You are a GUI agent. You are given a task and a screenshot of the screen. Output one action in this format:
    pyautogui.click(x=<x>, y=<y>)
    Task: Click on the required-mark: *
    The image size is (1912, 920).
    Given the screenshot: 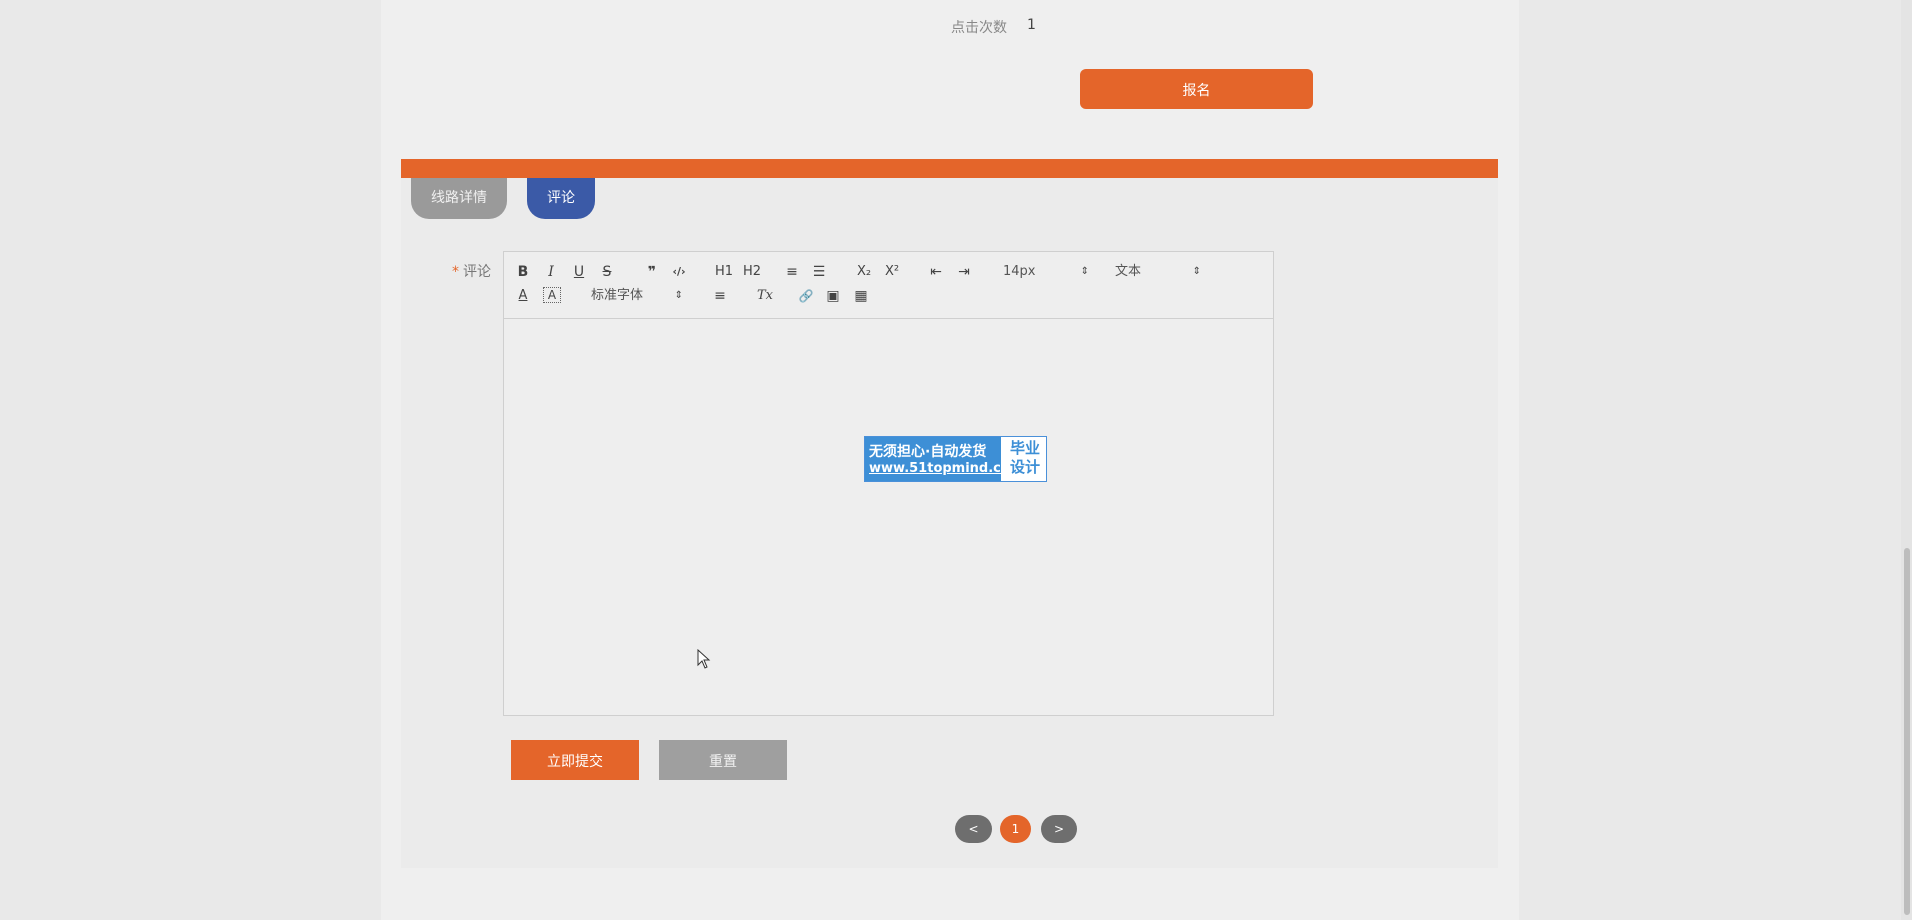 What is the action you would take?
    pyautogui.click(x=455, y=272)
    